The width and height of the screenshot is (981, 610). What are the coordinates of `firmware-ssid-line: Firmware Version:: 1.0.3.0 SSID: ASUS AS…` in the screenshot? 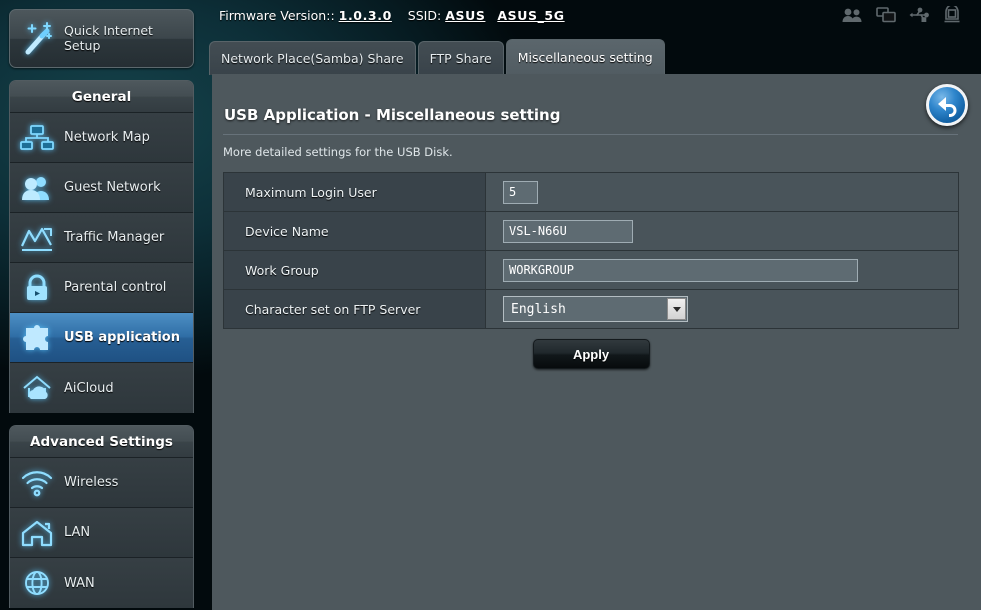 It's located at (392, 15).